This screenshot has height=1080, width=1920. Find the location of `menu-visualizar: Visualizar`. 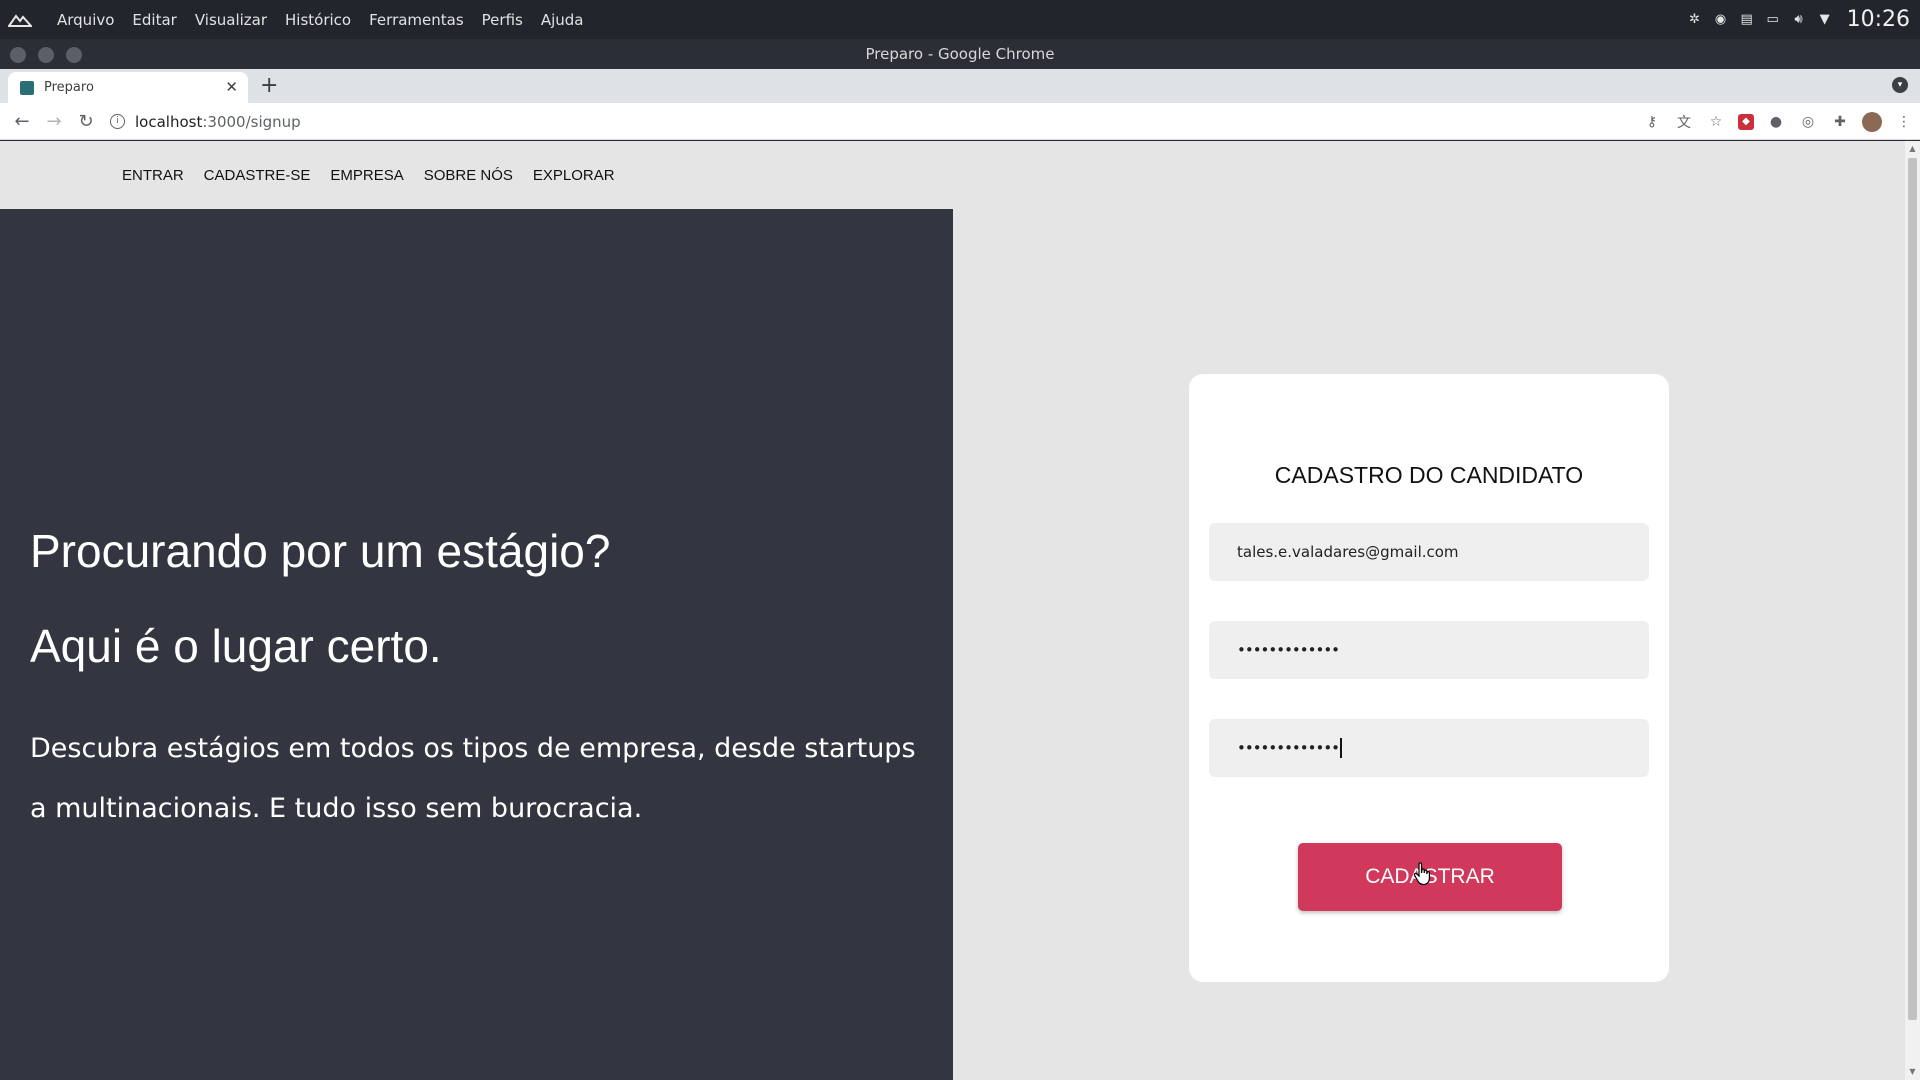

menu-visualizar: Visualizar is located at coordinates (231, 20).